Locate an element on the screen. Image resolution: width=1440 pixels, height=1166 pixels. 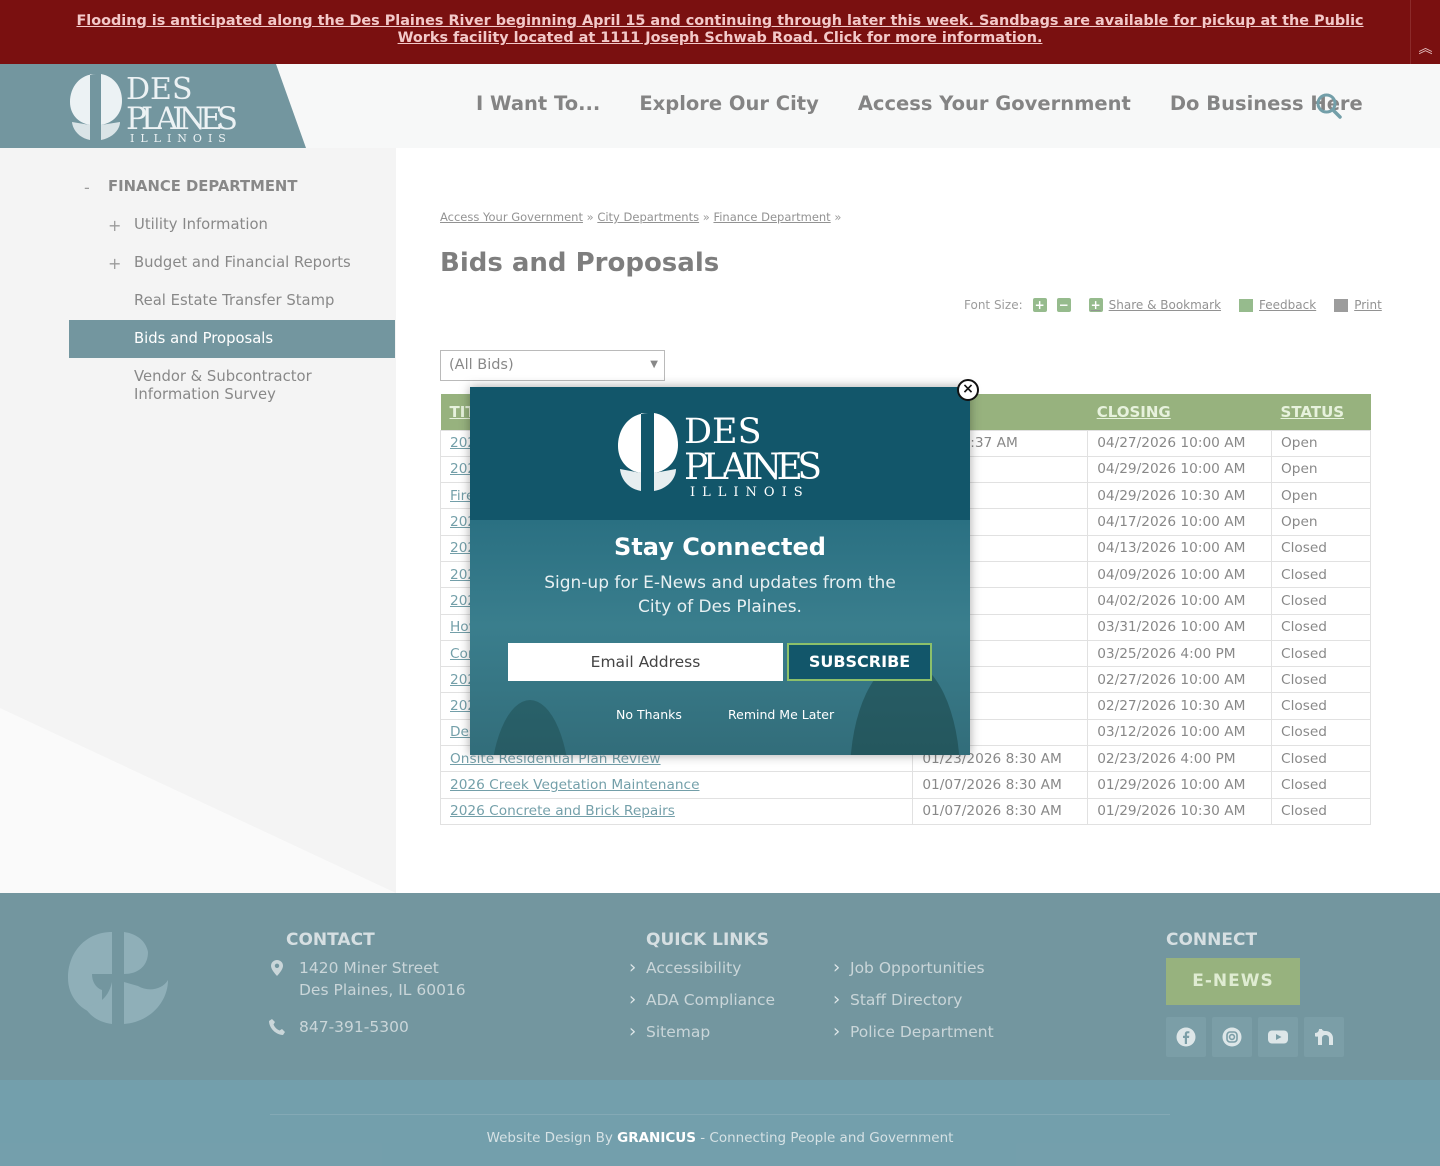
collapse-chevron-icon: ︽ is located at coordinates (1425, 32).